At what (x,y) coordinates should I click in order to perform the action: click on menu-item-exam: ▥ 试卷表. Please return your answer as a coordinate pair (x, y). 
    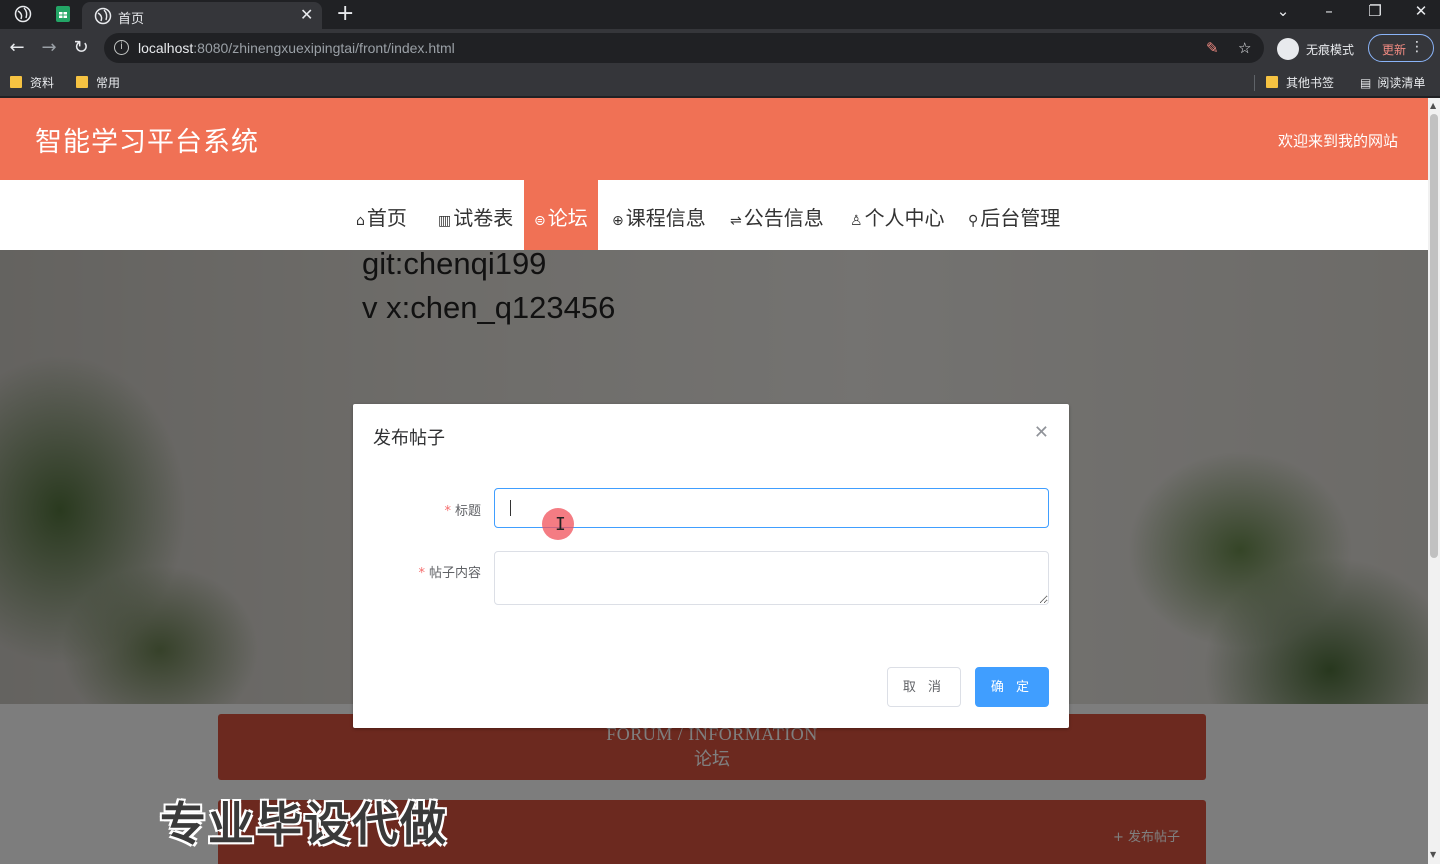
    Looking at the image, I should click on (475, 215).